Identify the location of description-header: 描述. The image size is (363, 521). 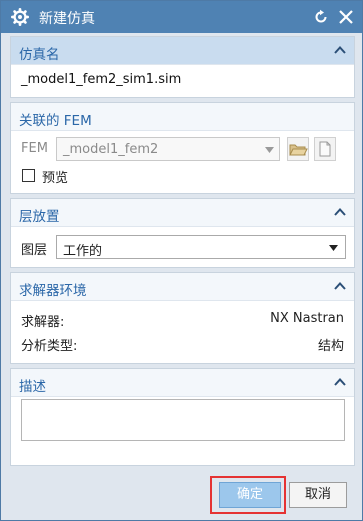
(182, 383).